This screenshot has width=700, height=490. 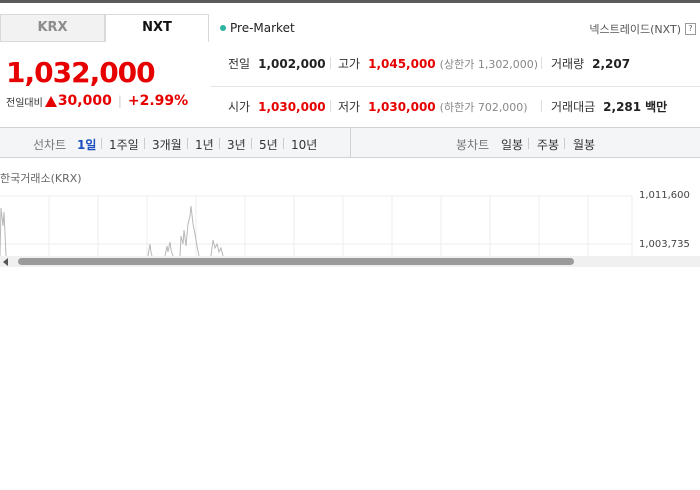 What do you see at coordinates (86, 144) in the screenshot?
I see `period-1d: 1일` at bounding box center [86, 144].